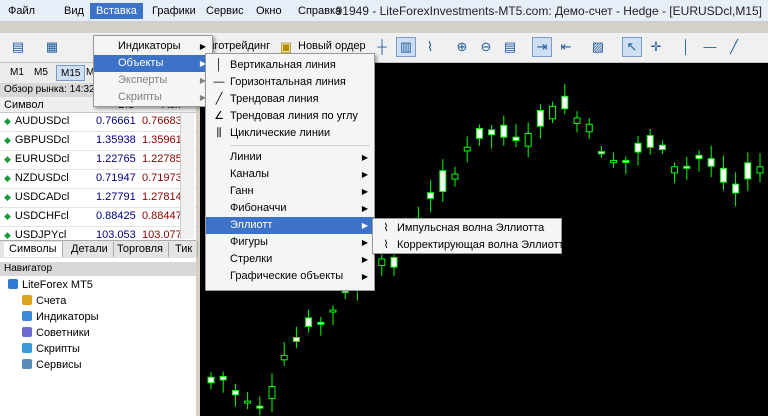 This screenshot has height=416, width=768. Describe the element at coordinates (153, 80) in the screenshot. I see `menu-item-2: Эксперты ▶` at that location.